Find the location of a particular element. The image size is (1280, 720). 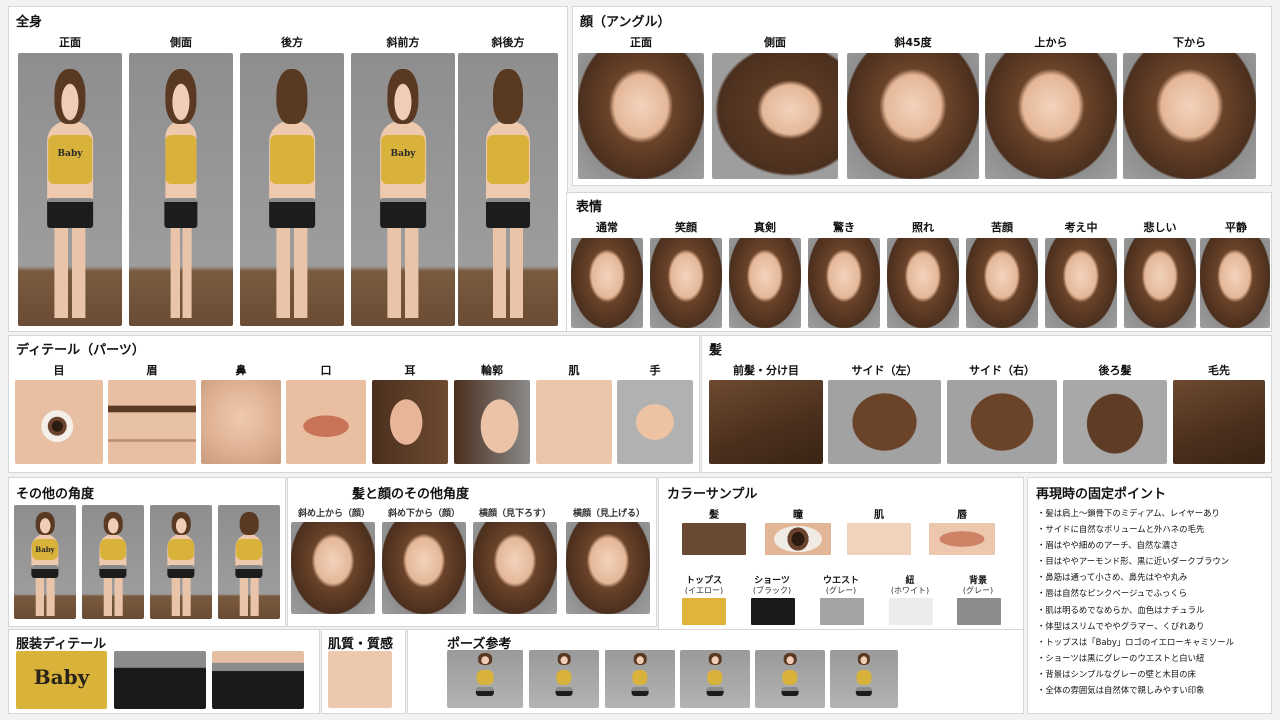

fixed-point-item: ・眉はやや細めのアーチ、自然な濃さ is located at coordinates (1108, 545).